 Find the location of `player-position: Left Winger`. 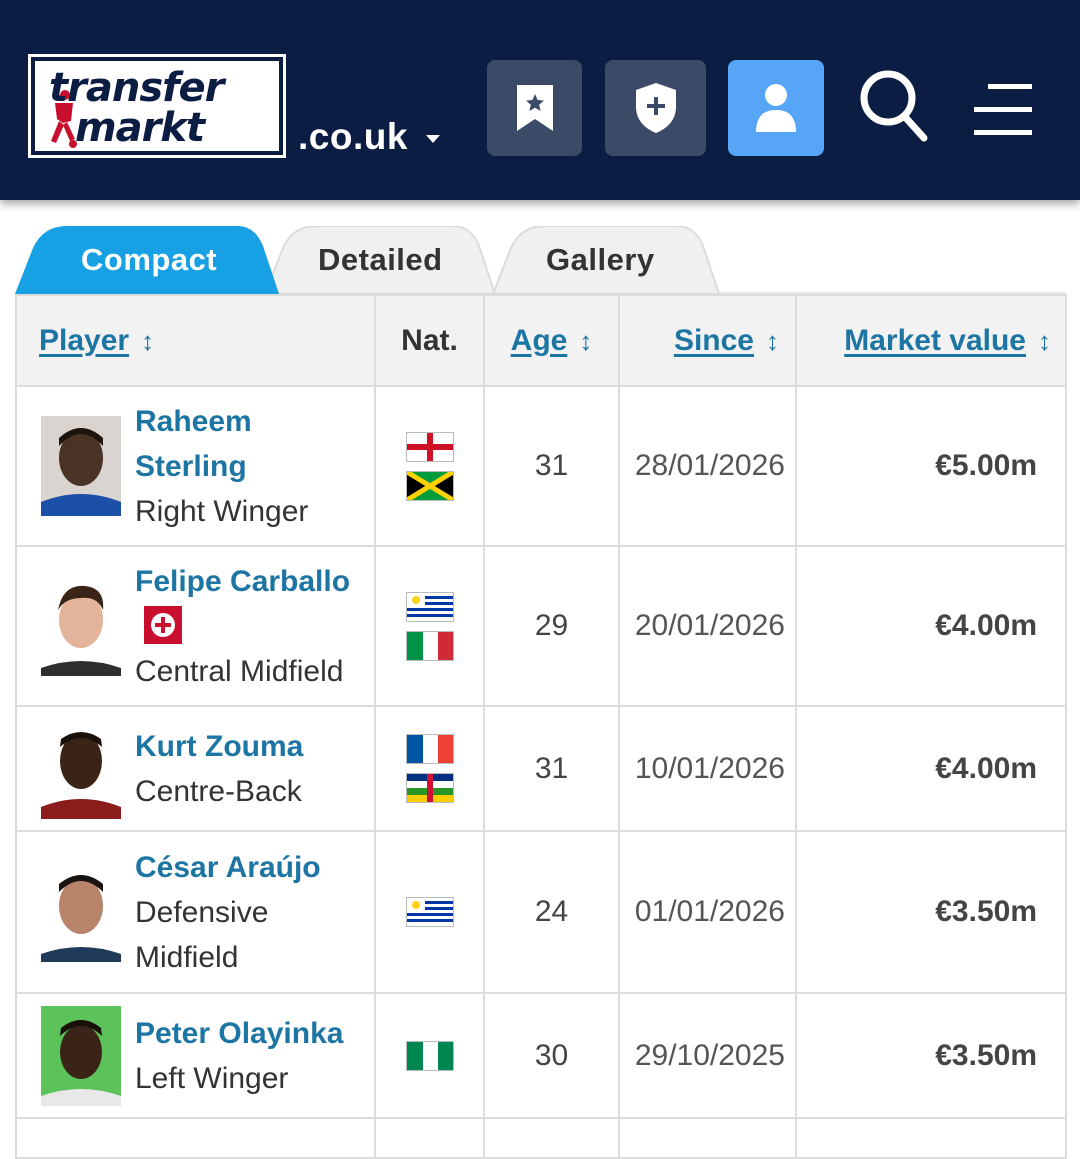

player-position: Left Winger is located at coordinates (212, 1078).